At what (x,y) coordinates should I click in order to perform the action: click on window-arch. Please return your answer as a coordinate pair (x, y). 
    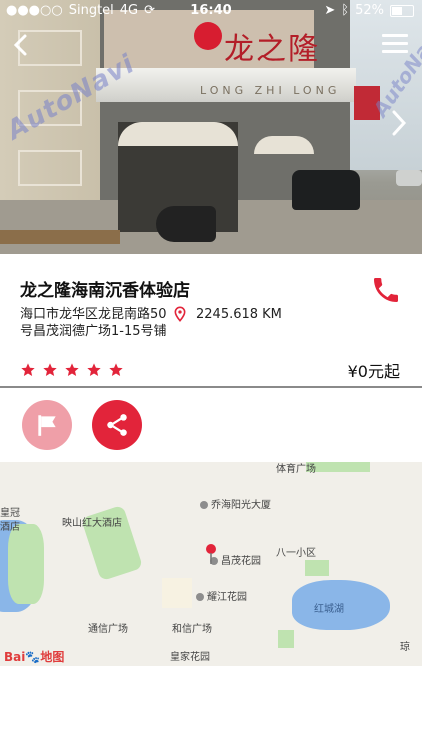
    Looking at the image, I should click on (284, 145).